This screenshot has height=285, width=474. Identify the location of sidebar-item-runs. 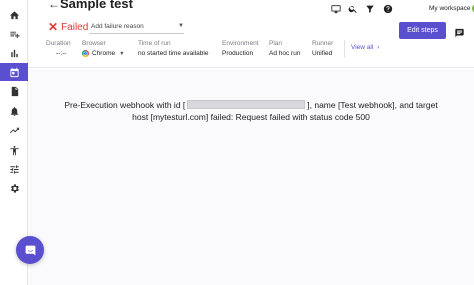
(14, 72).